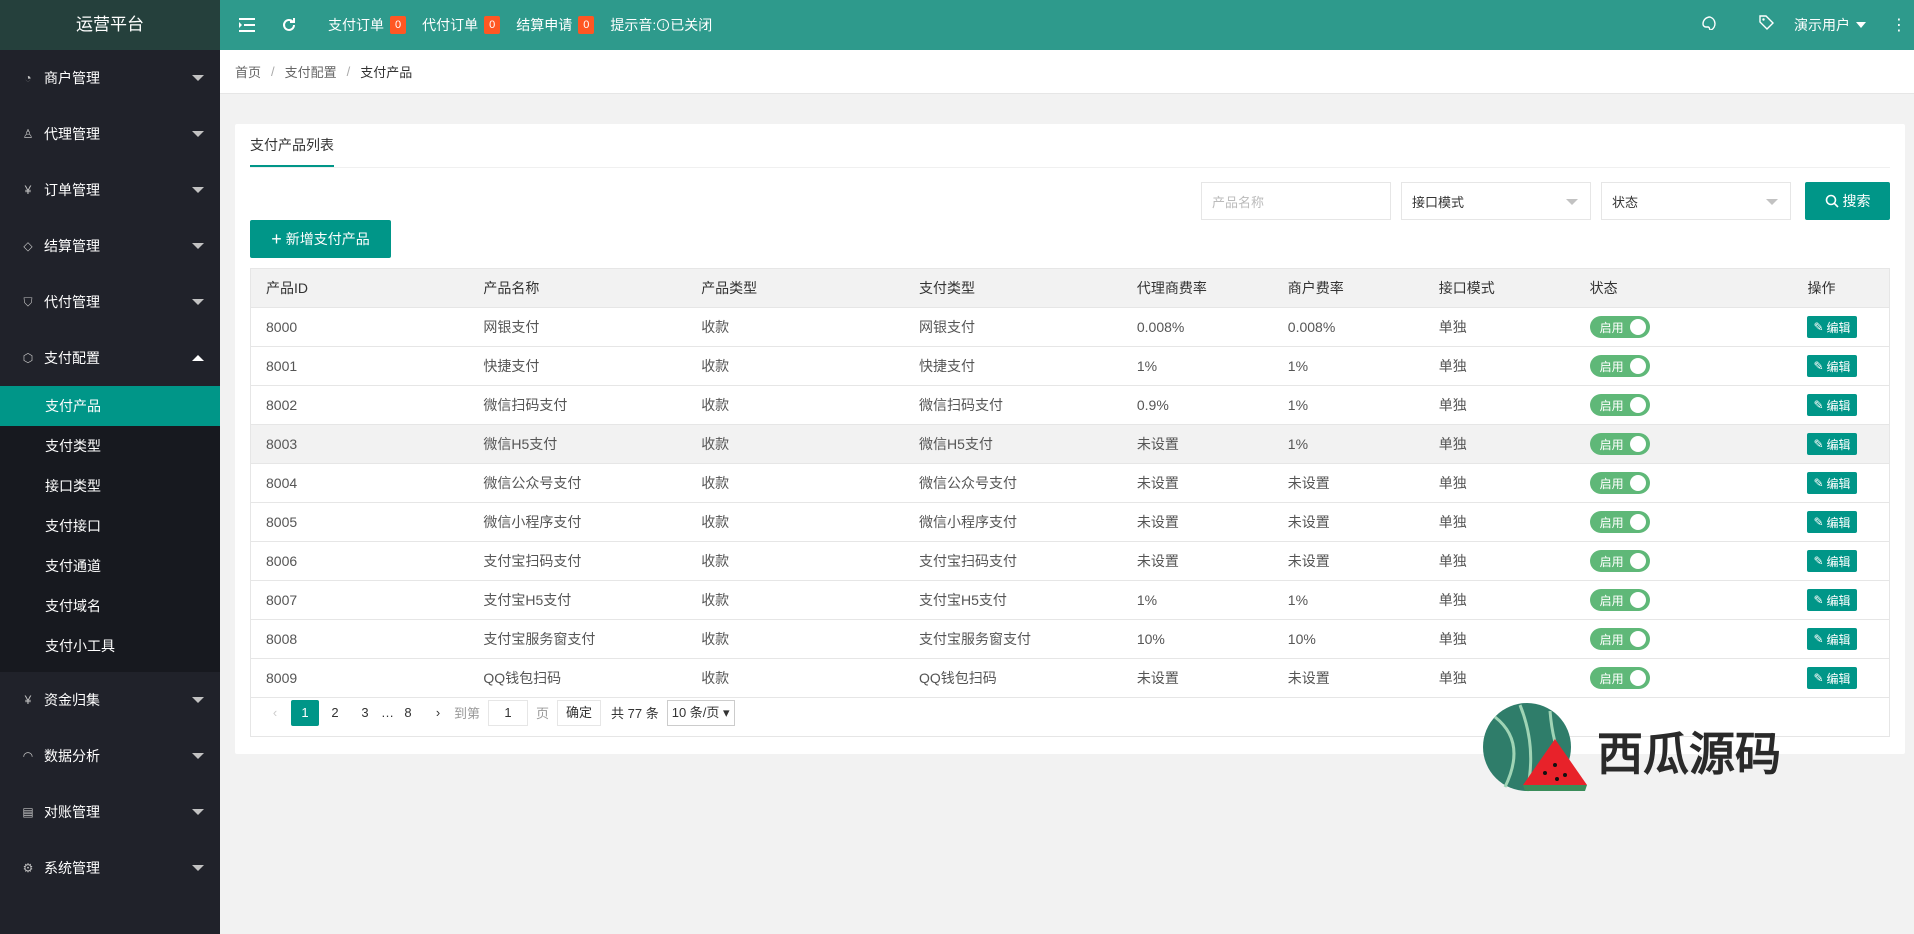 This screenshot has width=1914, height=934. I want to click on add-product-button: + 新增支付产品, so click(320, 239).